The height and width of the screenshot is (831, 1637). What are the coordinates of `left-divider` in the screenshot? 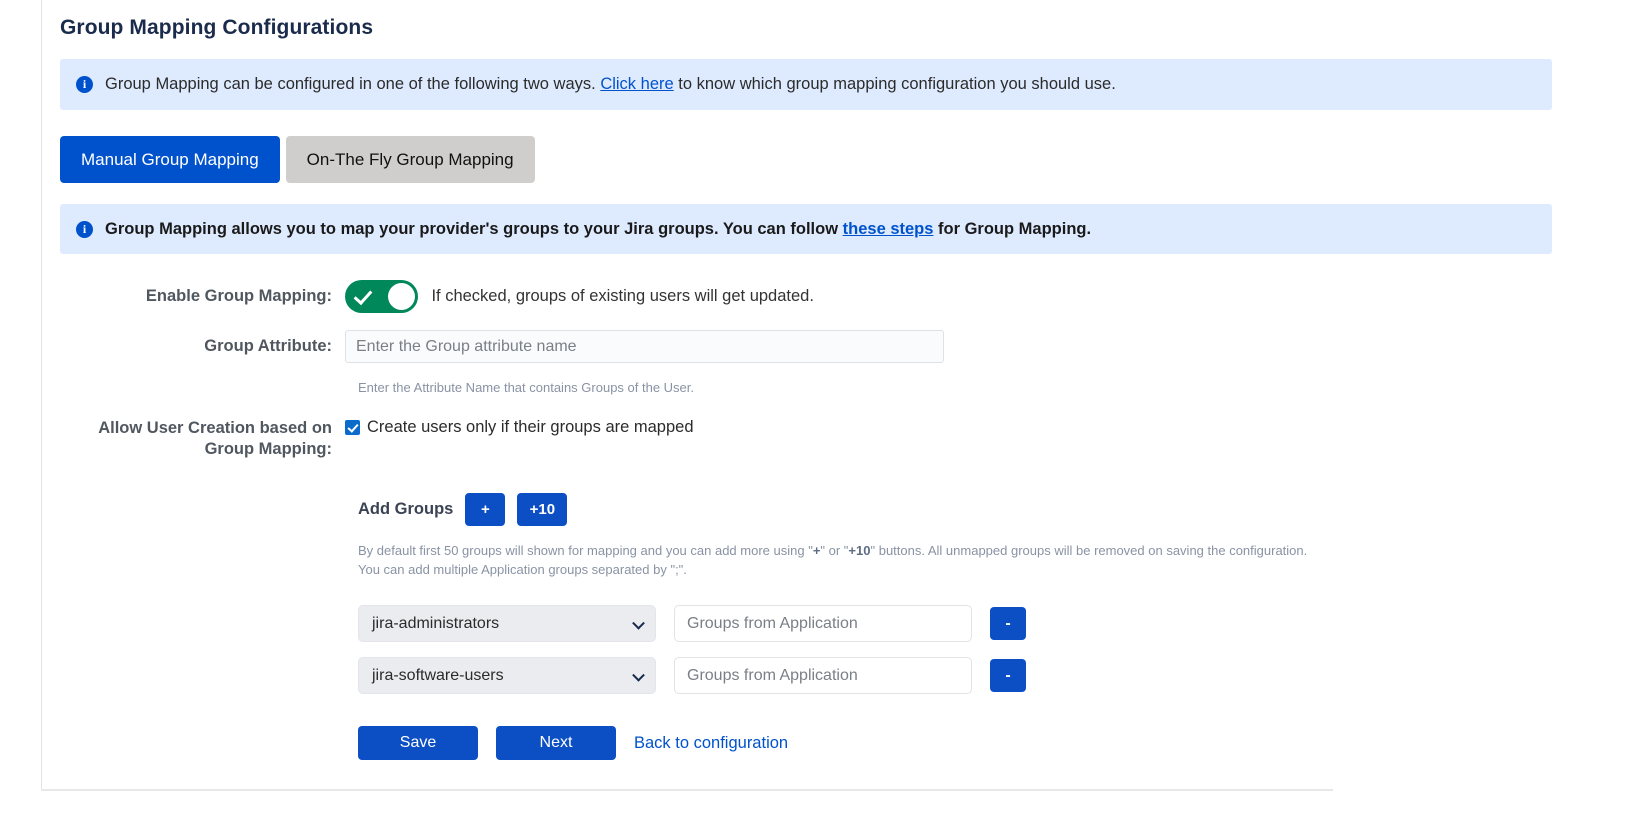 It's located at (41, 395).